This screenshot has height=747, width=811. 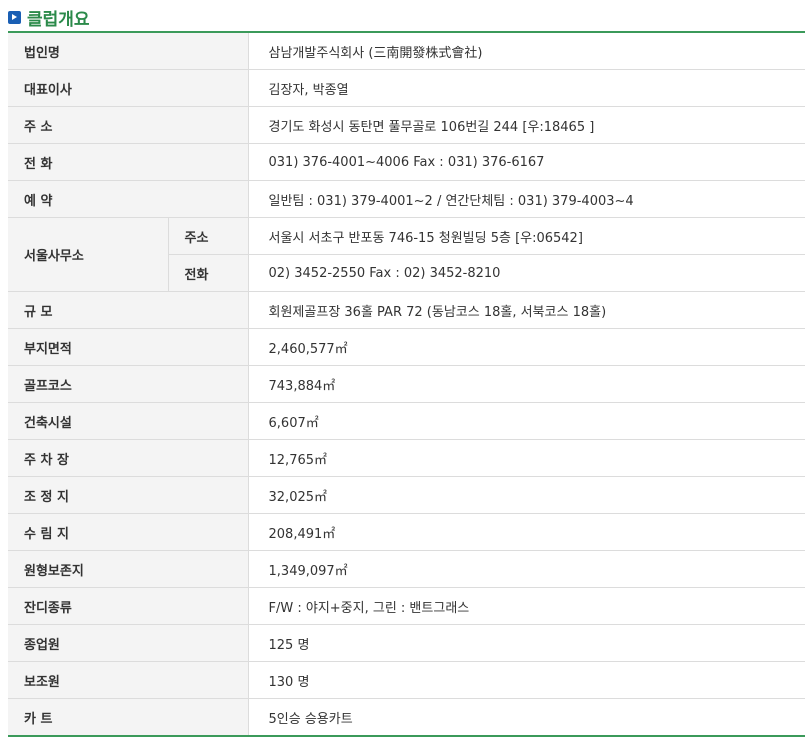 I want to click on row-value: 208,491㎡, so click(x=526, y=532).